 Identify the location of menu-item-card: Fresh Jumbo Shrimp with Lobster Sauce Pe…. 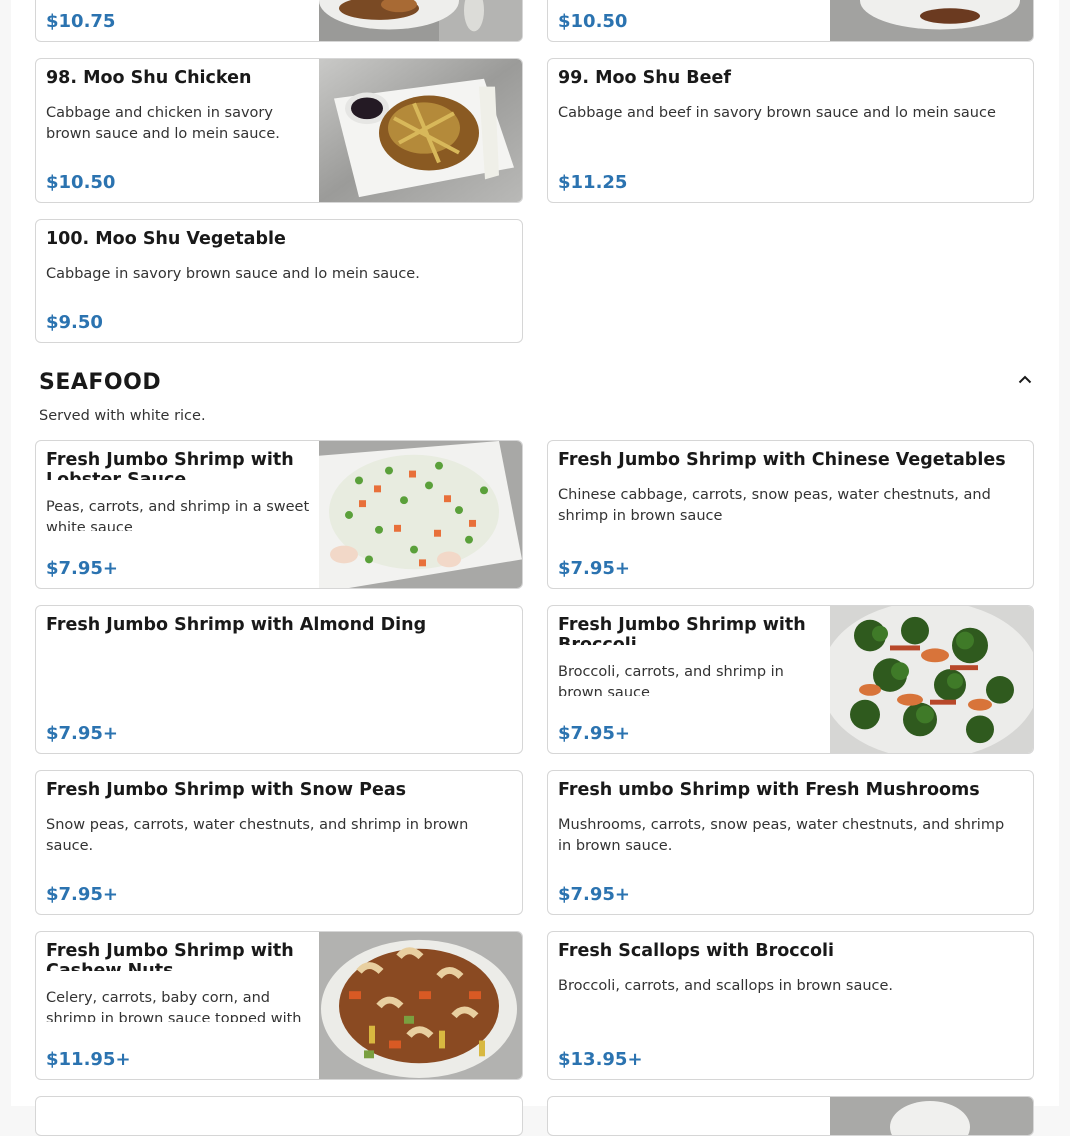
(279, 514).